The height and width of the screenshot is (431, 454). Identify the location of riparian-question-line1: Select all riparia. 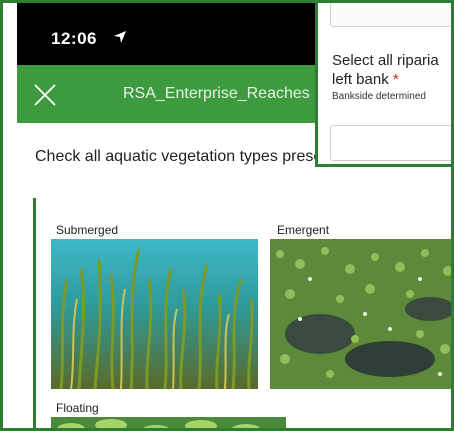
(385, 60).